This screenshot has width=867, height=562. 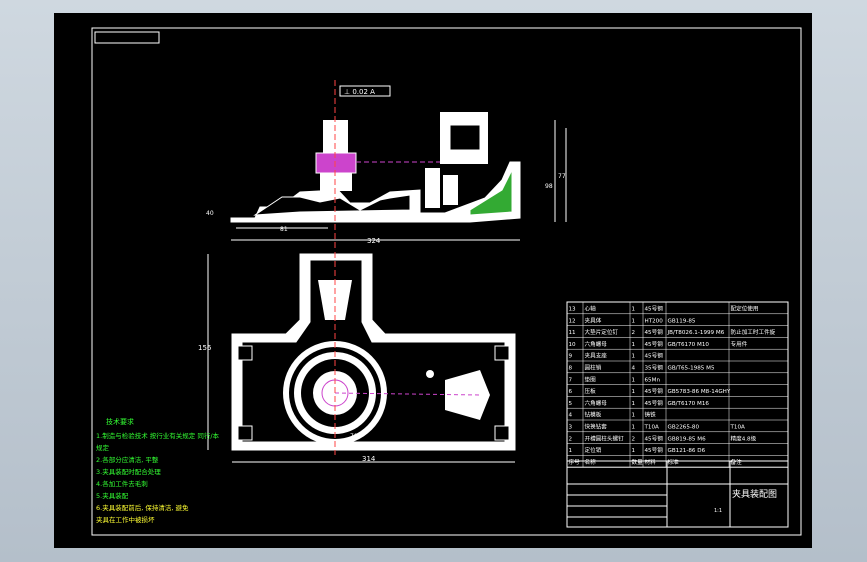 What do you see at coordinates (103, 447) in the screenshot?
I see `note-line: 规定` at bounding box center [103, 447].